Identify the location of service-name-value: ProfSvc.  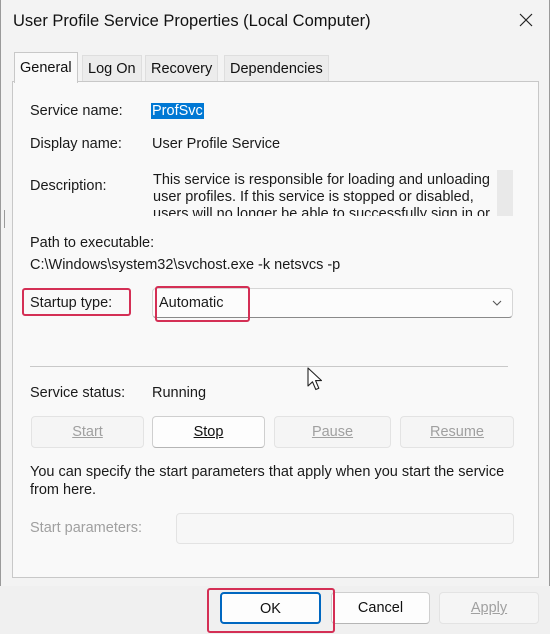
(177, 111).